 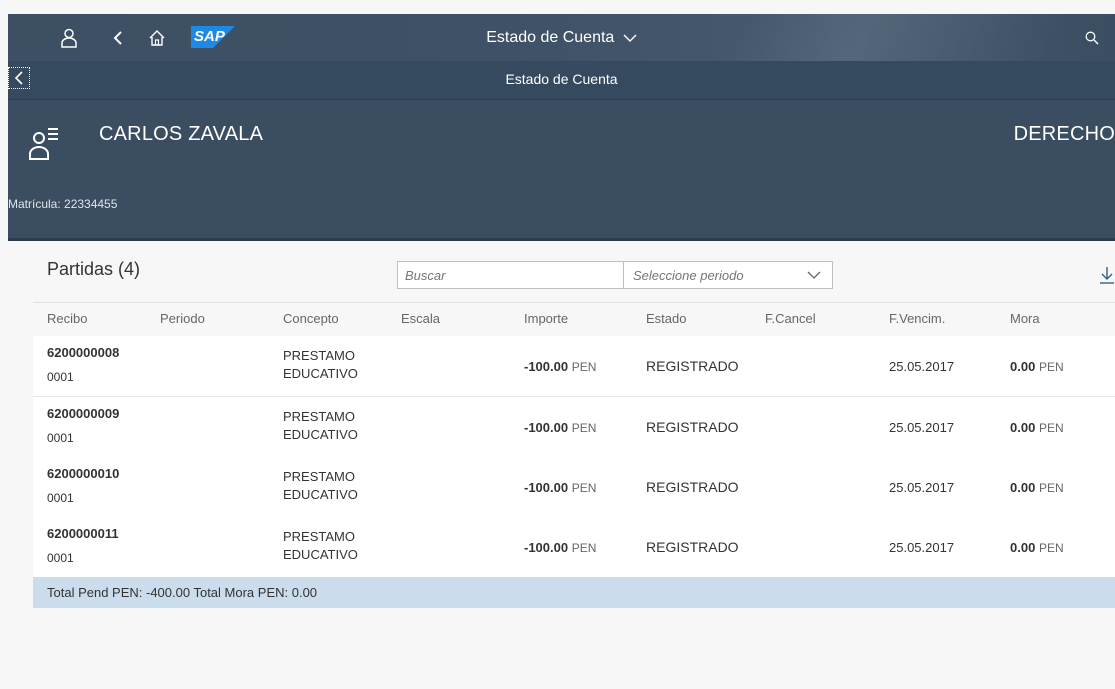 What do you see at coordinates (550, 37) in the screenshot?
I see `app-title: Estado de Cuenta` at bounding box center [550, 37].